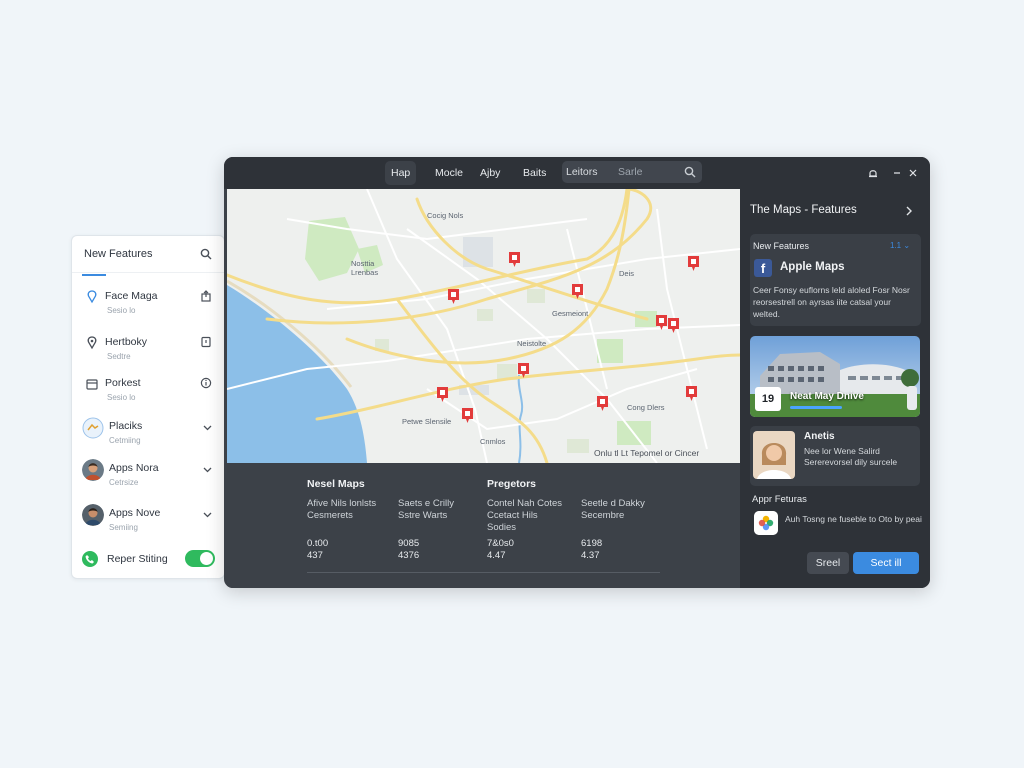  I want to click on feature-description: Auh Tosng ne fuseble to Oto by peai, so click(853, 519).